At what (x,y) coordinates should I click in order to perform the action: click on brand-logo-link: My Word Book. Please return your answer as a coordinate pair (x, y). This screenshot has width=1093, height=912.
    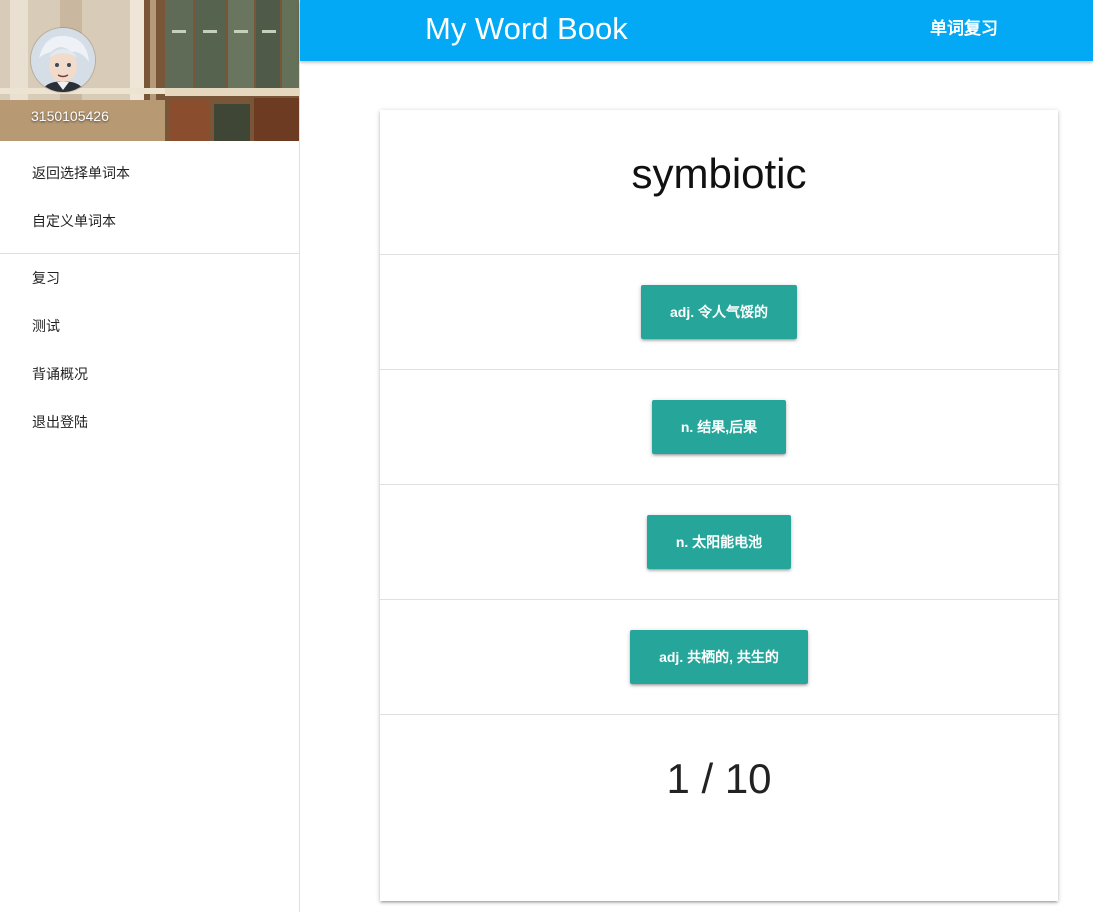
    Looking at the image, I should click on (526, 30).